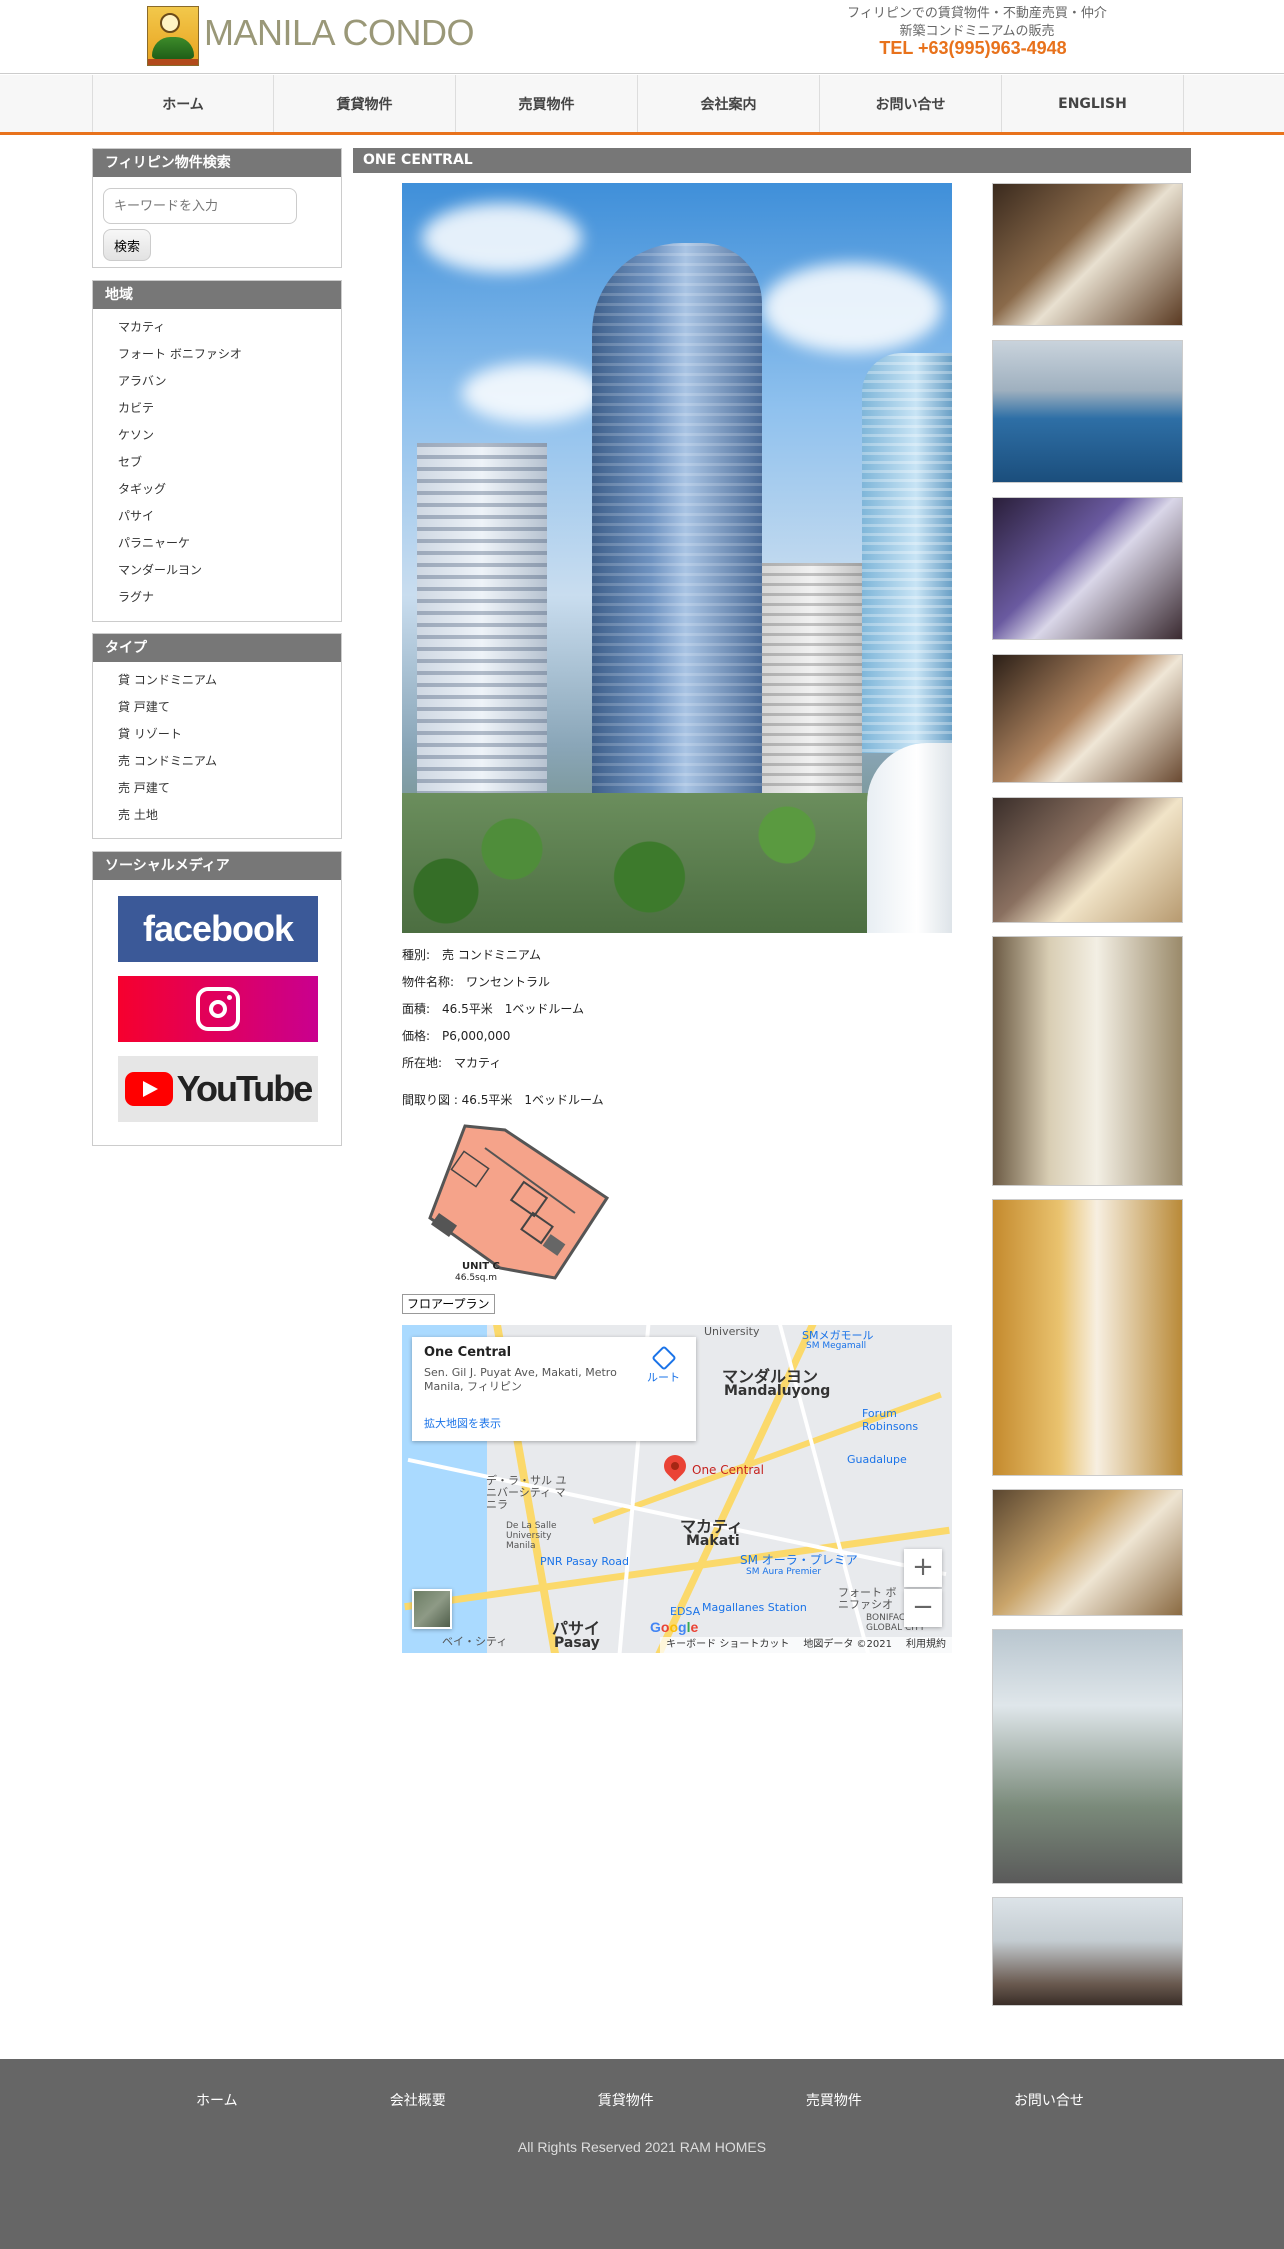 The width and height of the screenshot is (1284, 2249). What do you see at coordinates (836, 1346) in the screenshot?
I see `map-label-sm-megamall: SM Megamall` at bounding box center [836, 1346].